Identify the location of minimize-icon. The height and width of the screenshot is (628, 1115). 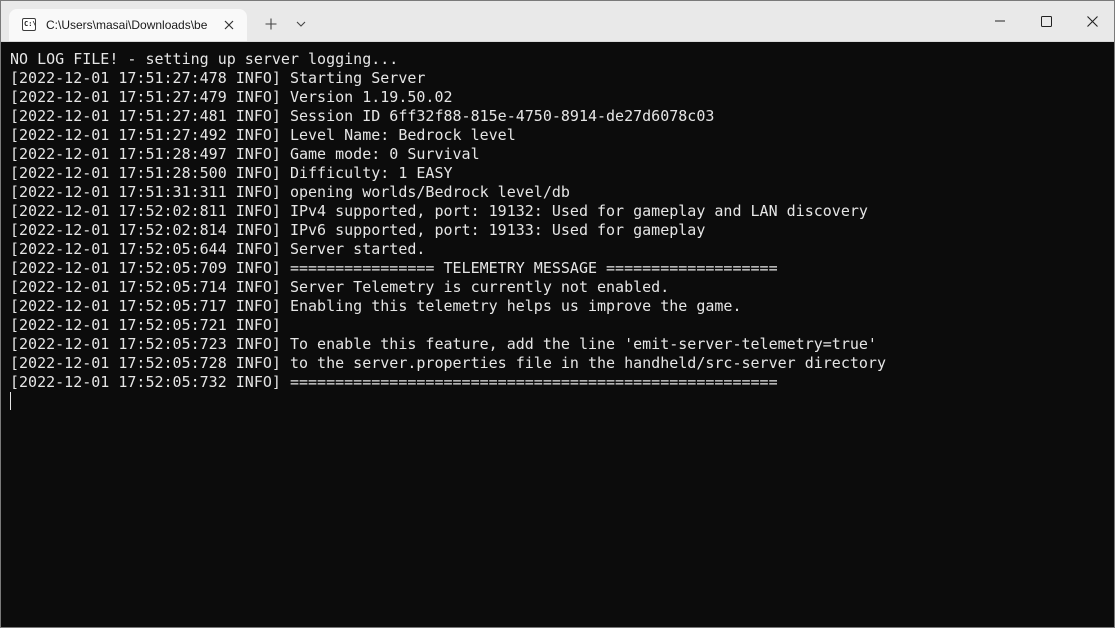
(1000, 21).